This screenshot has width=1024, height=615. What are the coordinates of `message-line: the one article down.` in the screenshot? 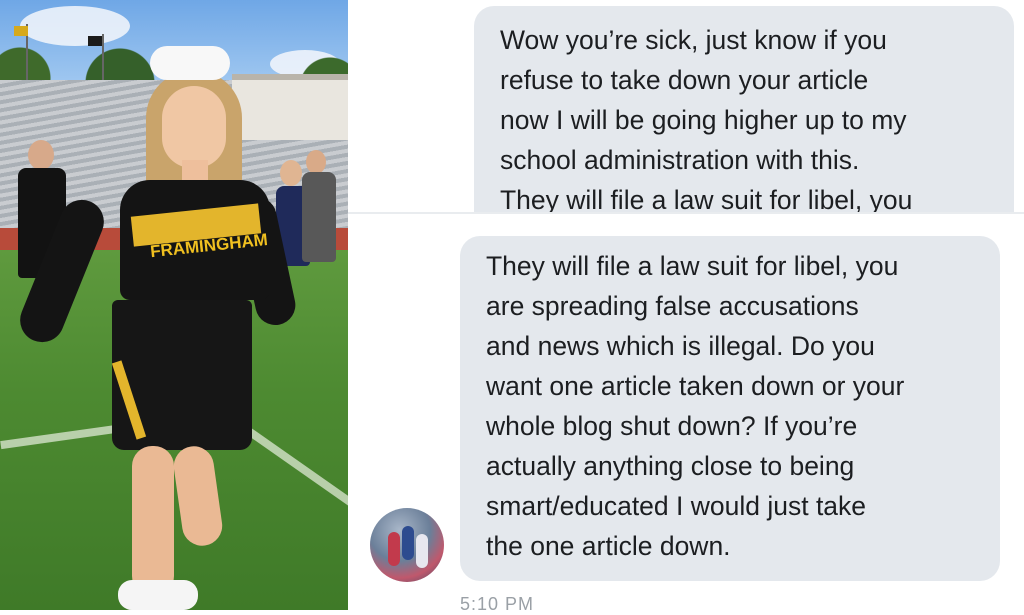 It's located at (608, 546).